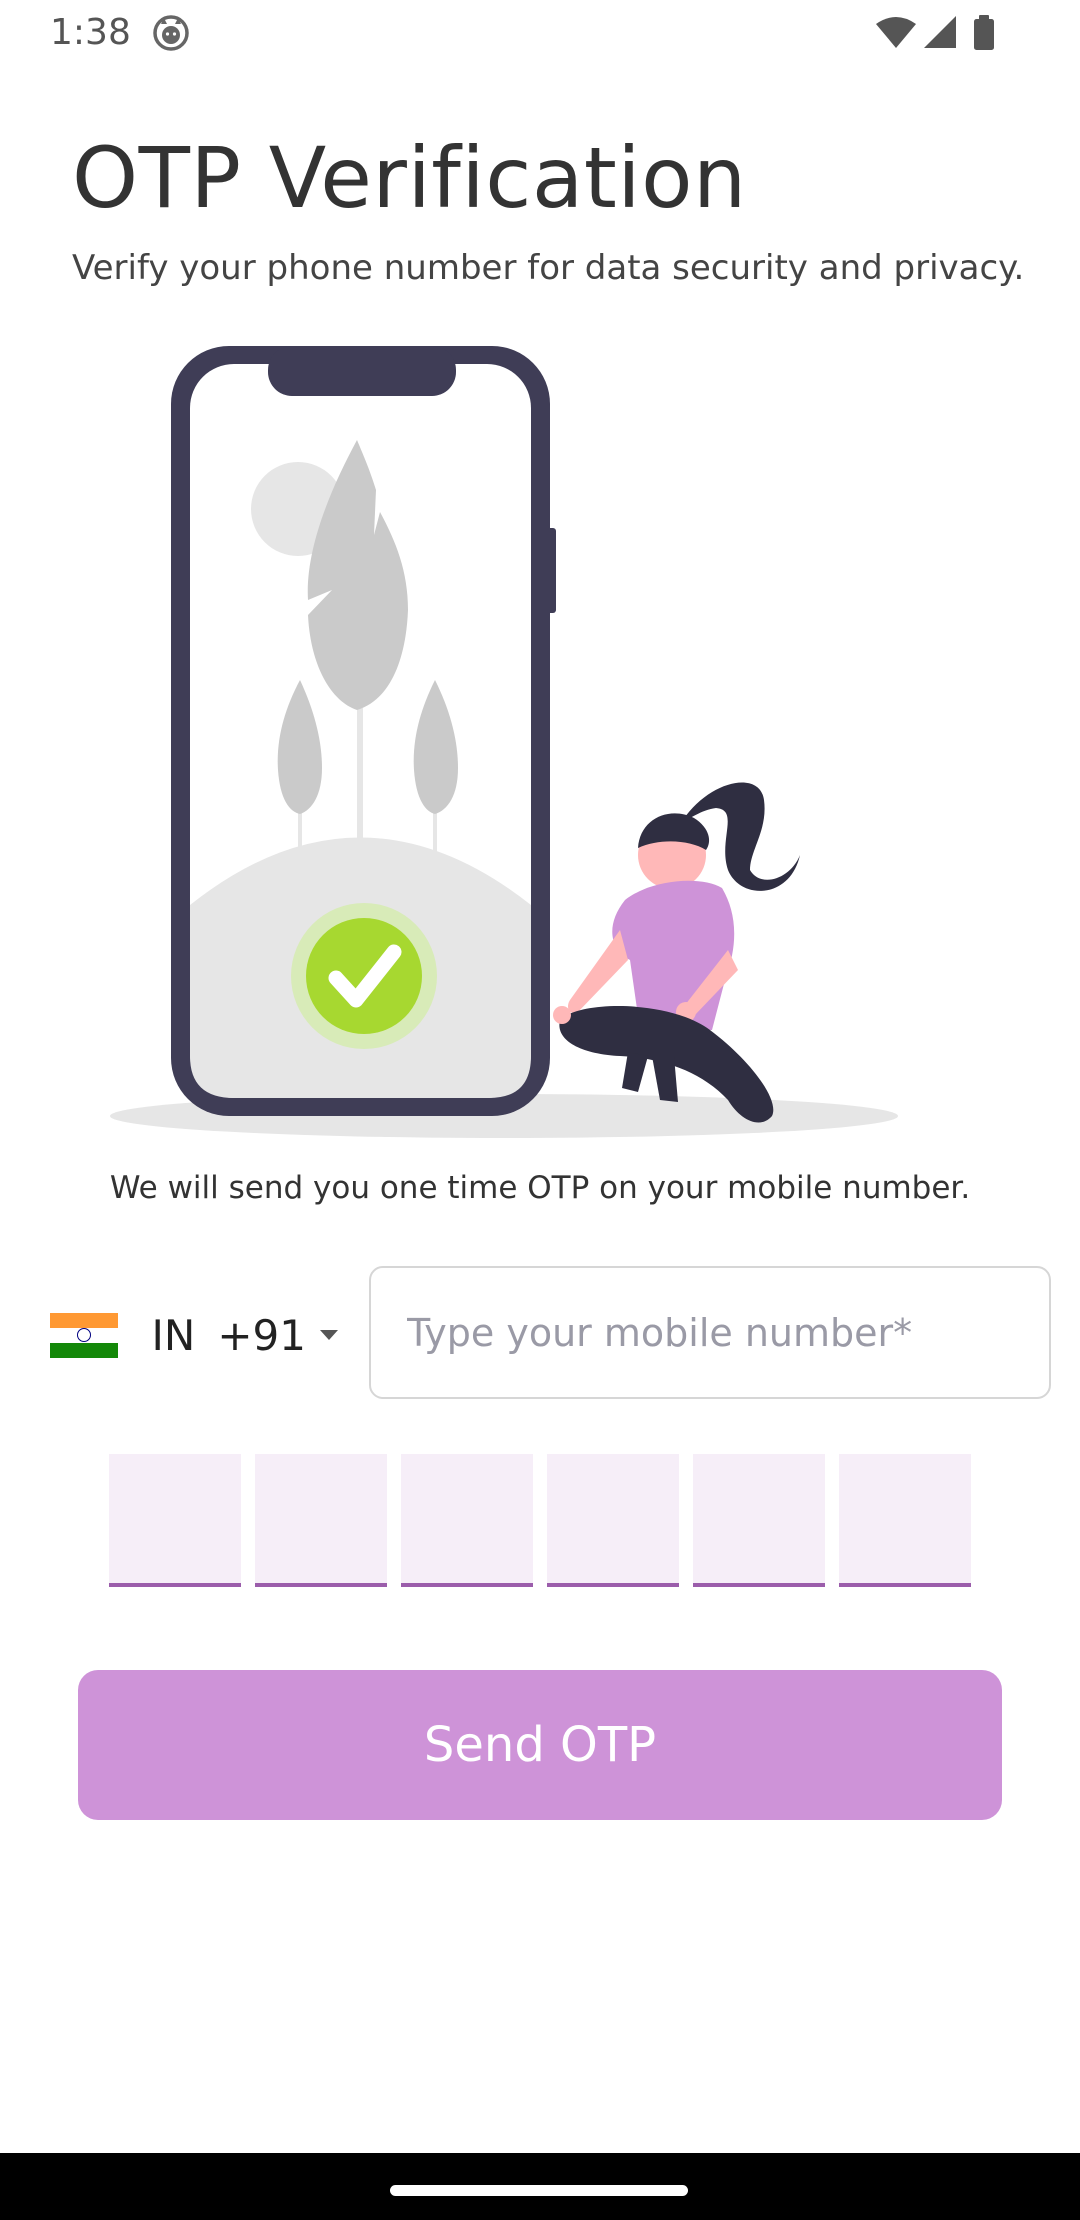  I want to click on navigation-bar, so click(540, 2186).